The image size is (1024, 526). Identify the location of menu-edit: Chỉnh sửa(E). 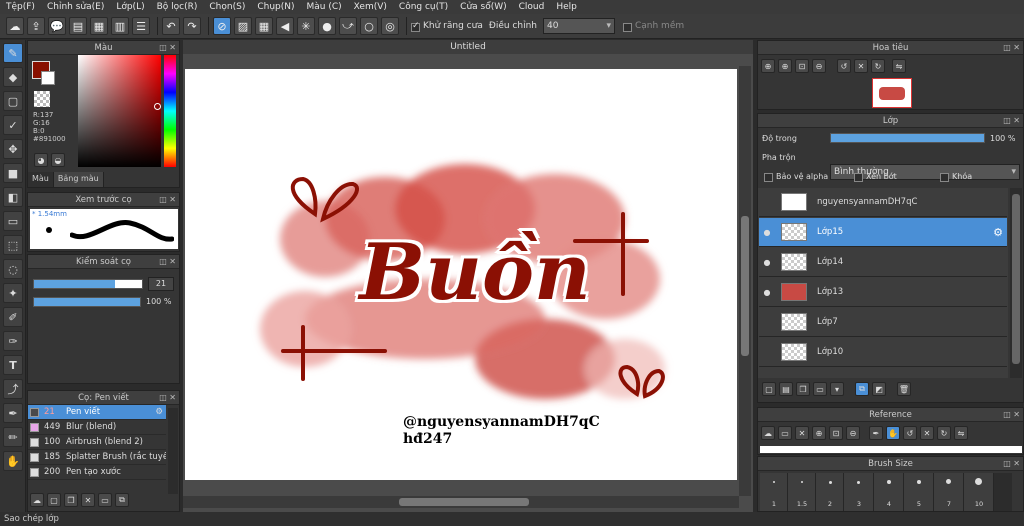
(75, 7).